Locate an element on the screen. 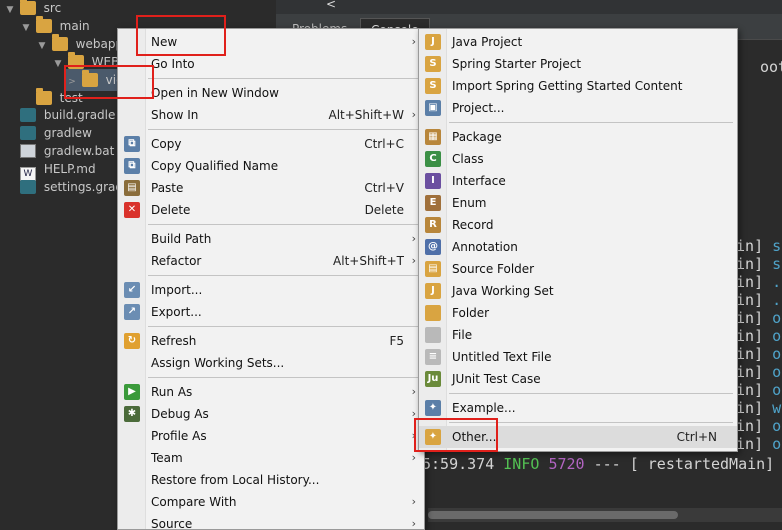 This screenshot has height=530, width=782. paste-icon: ▤ is located at coordinates (132, 188).